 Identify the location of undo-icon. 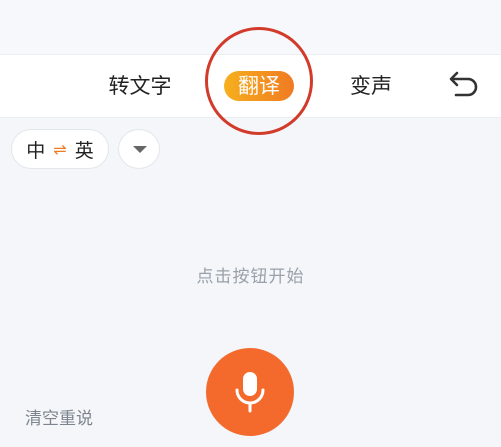
(463, 84).